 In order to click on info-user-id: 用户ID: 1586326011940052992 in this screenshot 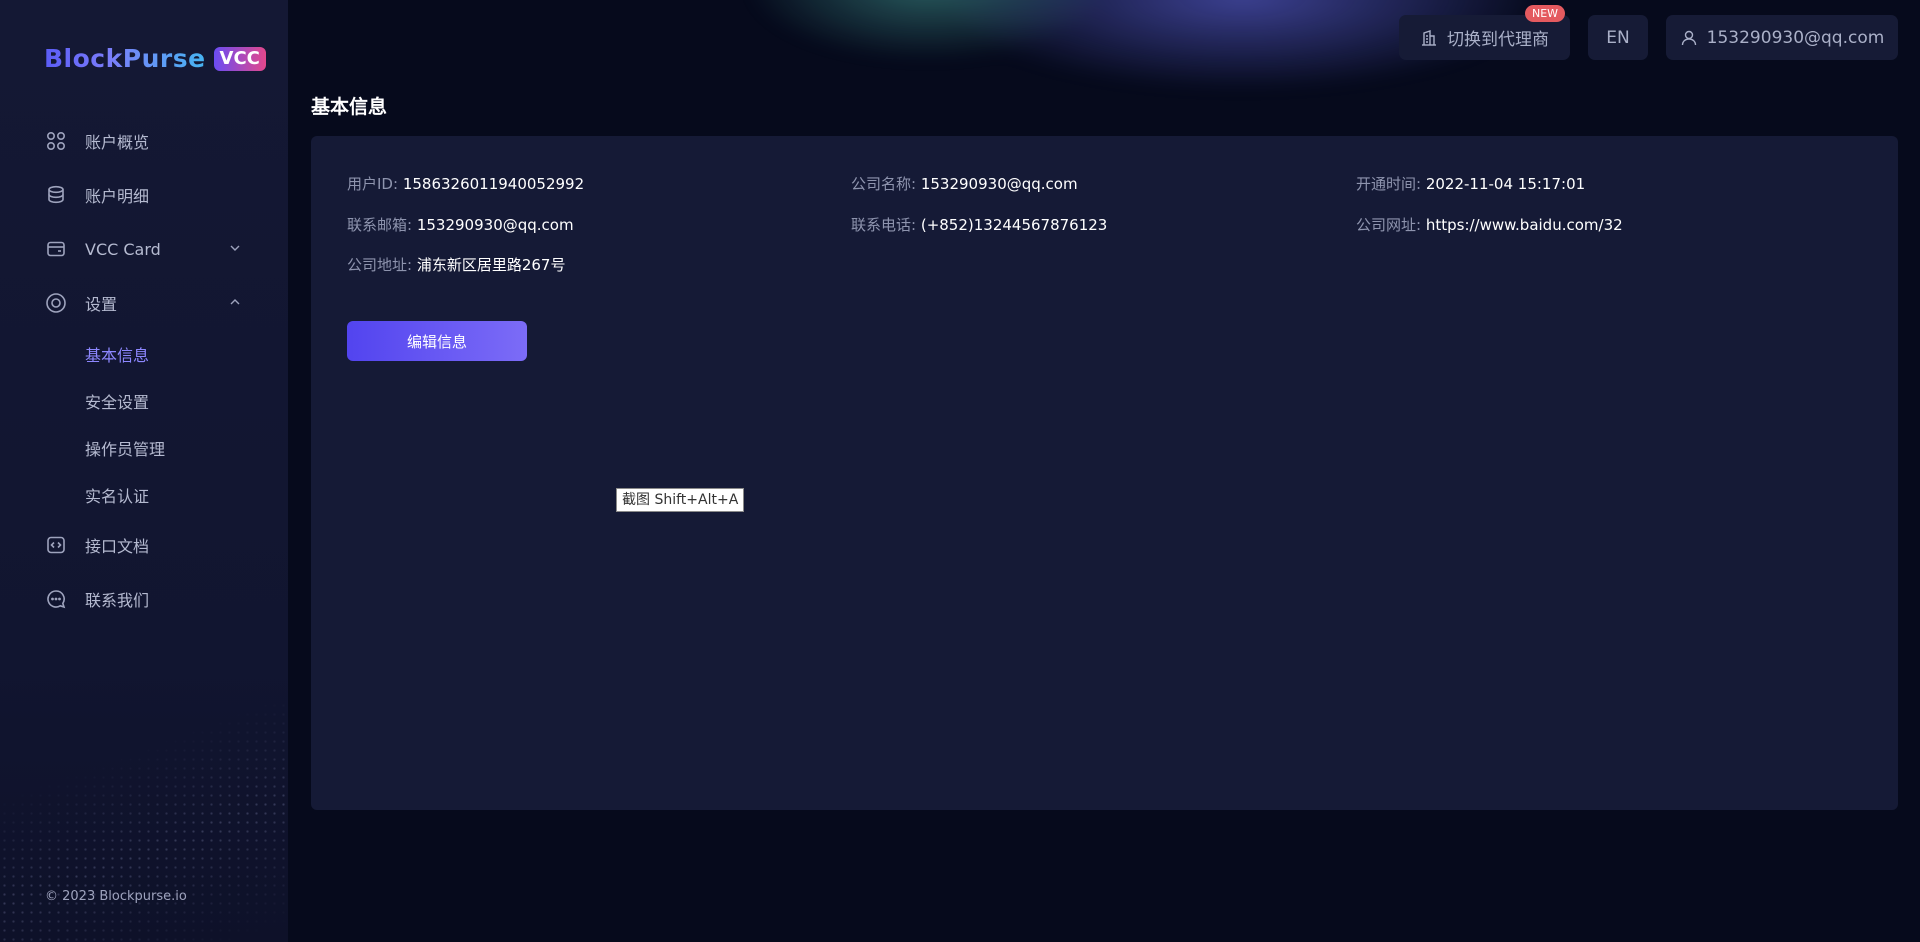, I will do `click(465, 183)`.